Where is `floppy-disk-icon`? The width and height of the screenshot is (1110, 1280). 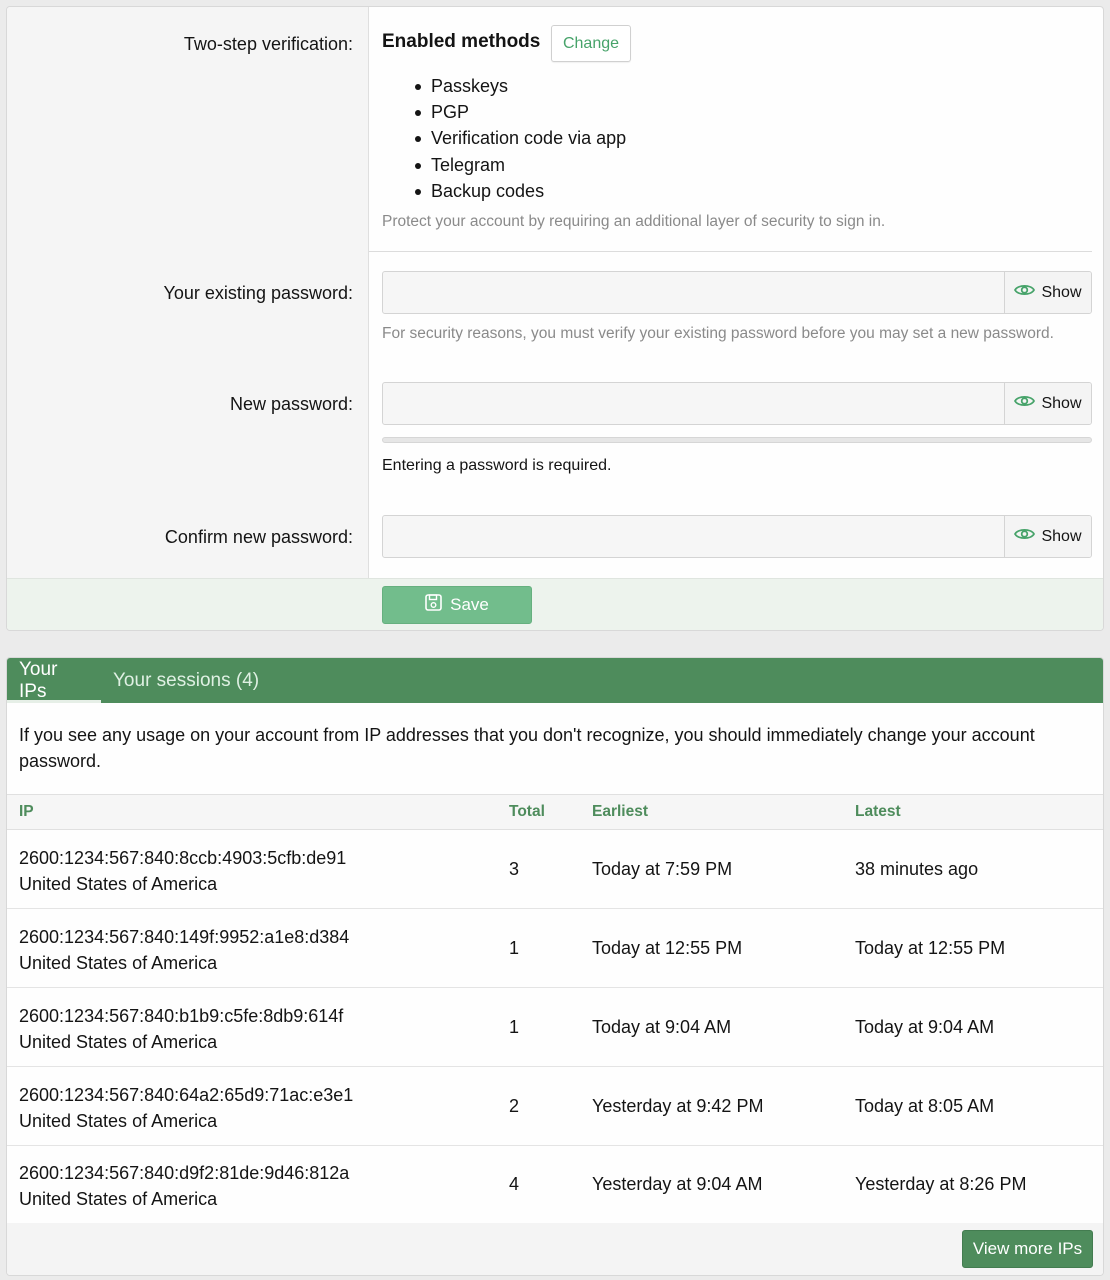
floppy-disk-icon is located at coordinates (433, 605).